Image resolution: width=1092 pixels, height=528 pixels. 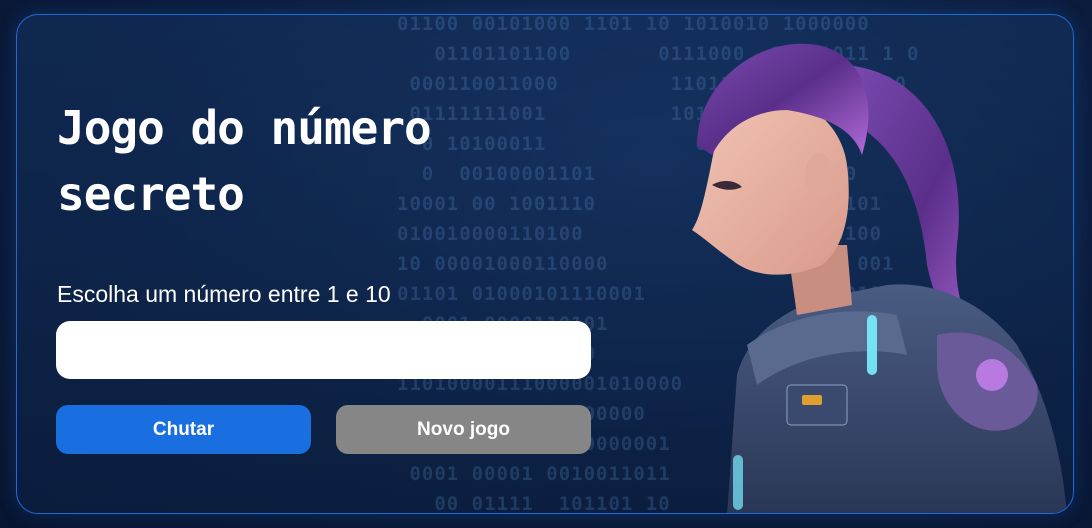 What do you see at coordinates (992, 375) in the screenshot?
I see `shoulder-emblem-shape` at bounding box center [992, 375].